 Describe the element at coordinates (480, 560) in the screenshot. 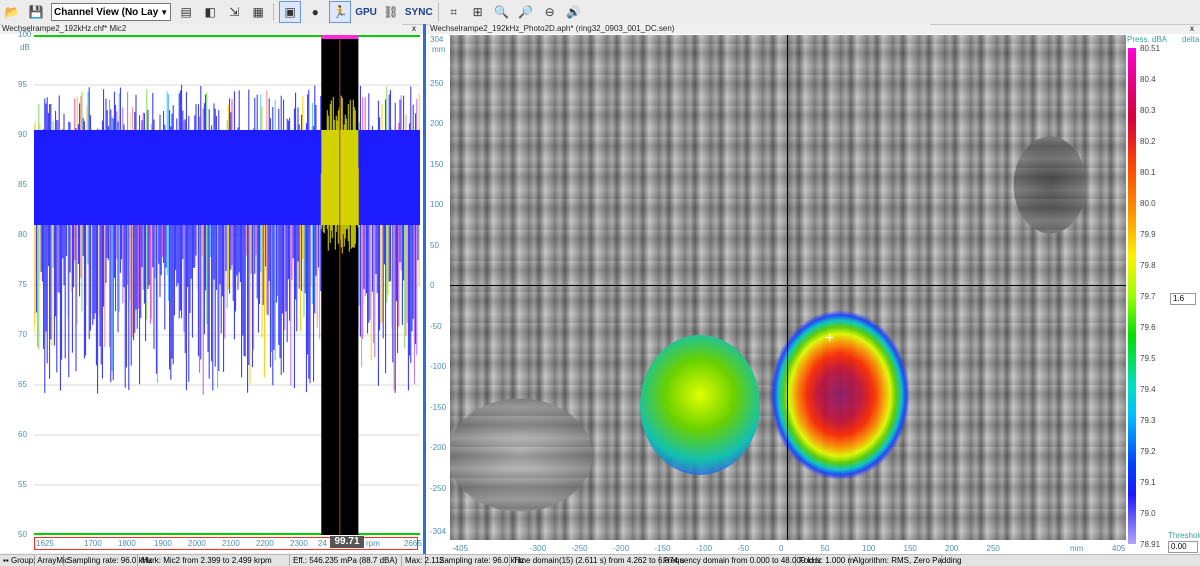

I see `status-sampling-right: Sampling rate: 96.0 kHz` at that location.